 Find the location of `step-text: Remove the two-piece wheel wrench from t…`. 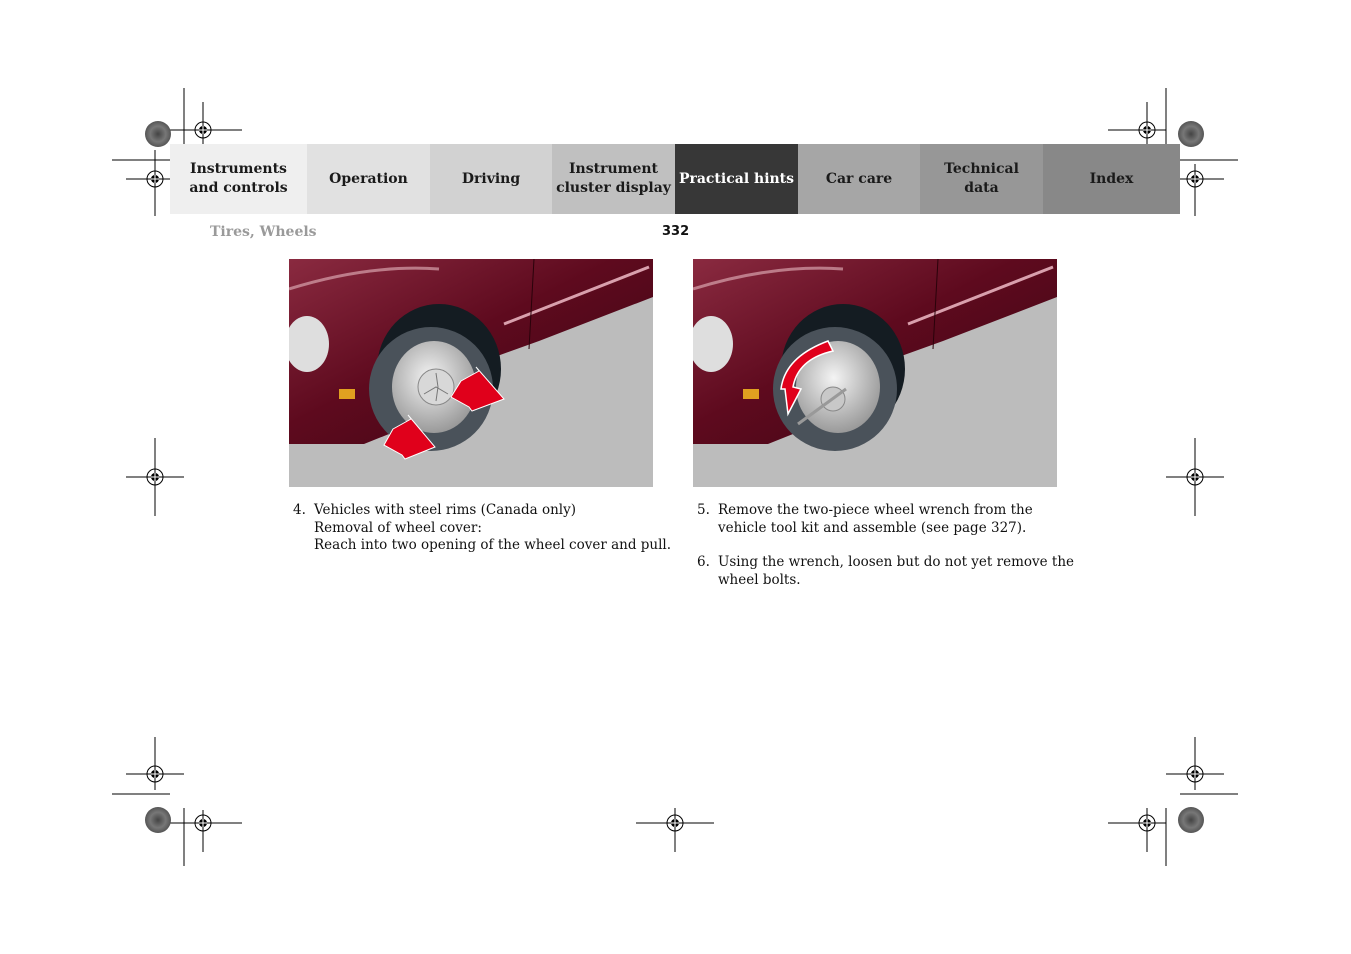

step-text: Remove the two-piece wheel wrench from t… is located at coordinates (875, 519).